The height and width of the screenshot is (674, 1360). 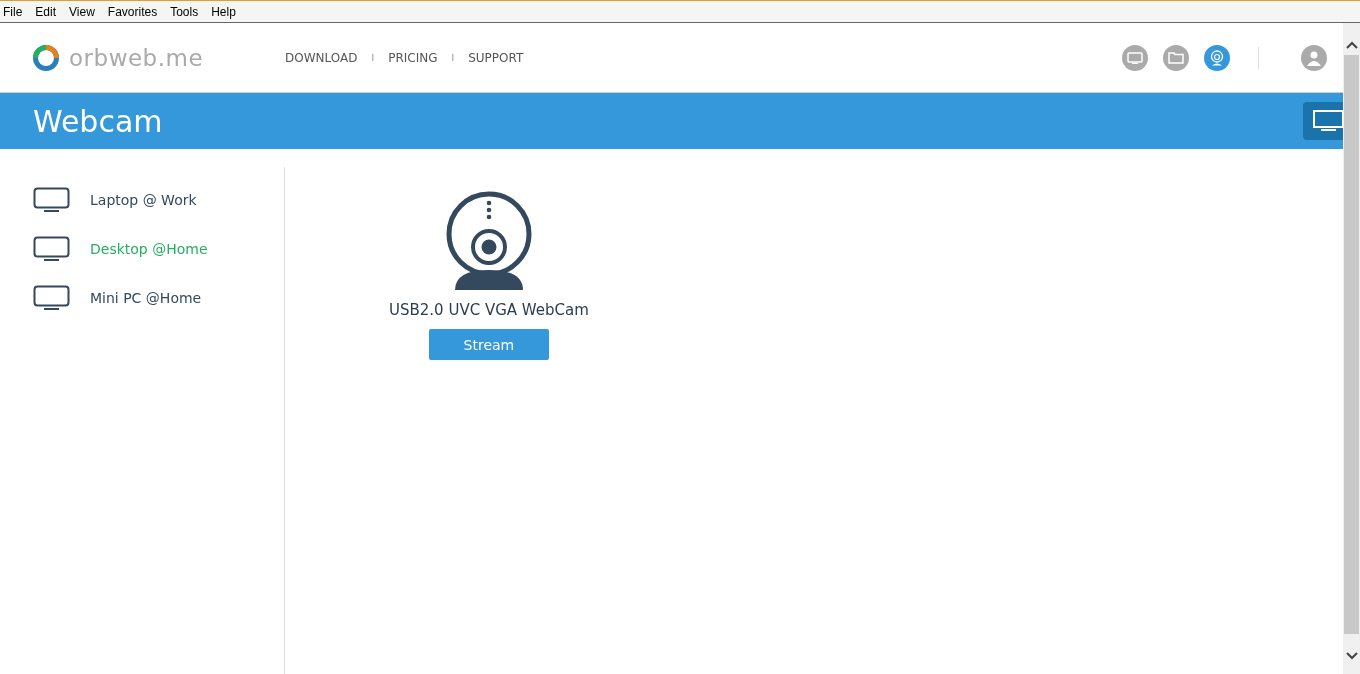 I want to click on nav-link: PRICING, so click(x=413, y=57).